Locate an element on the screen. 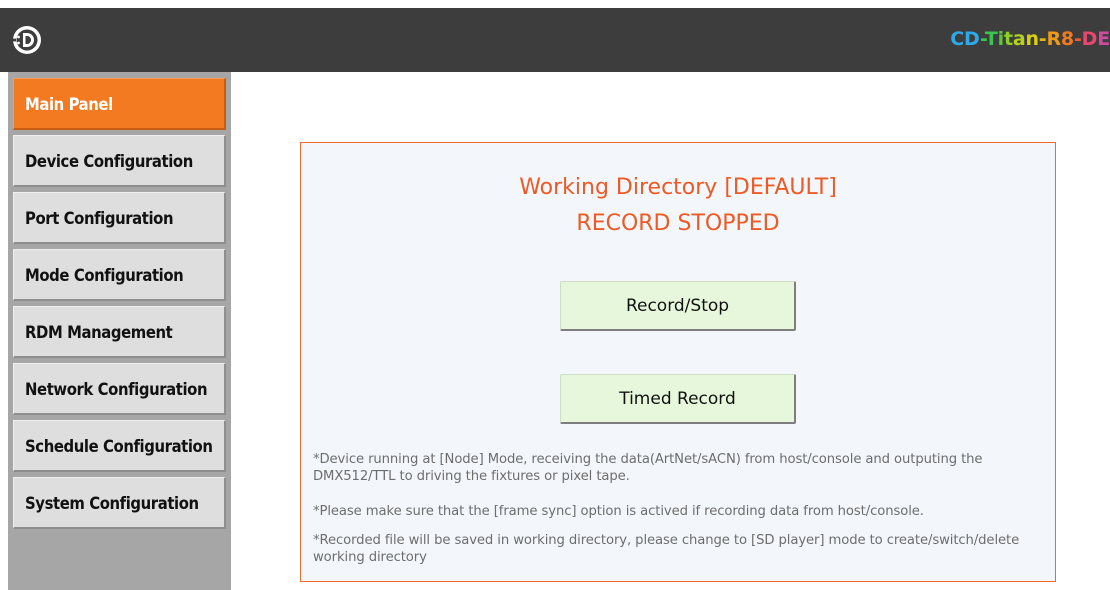  device-name-part: - is located at coordinates (1077, 39).